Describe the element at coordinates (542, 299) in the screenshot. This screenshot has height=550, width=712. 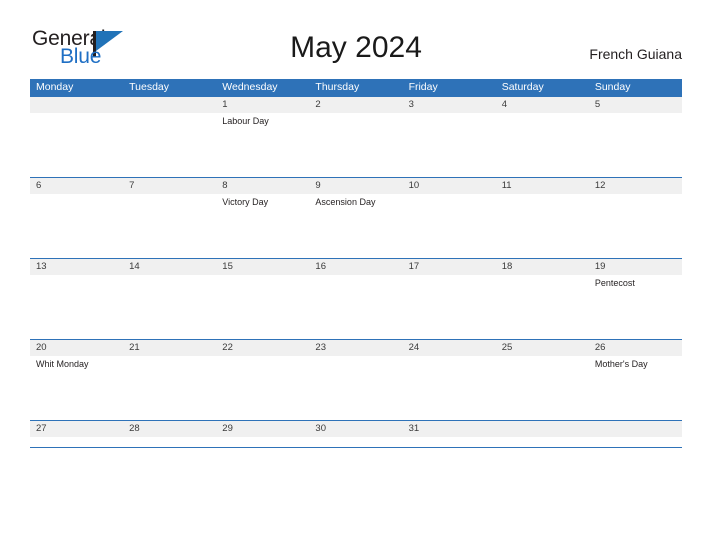
I see `day-cell: 18` at that location.